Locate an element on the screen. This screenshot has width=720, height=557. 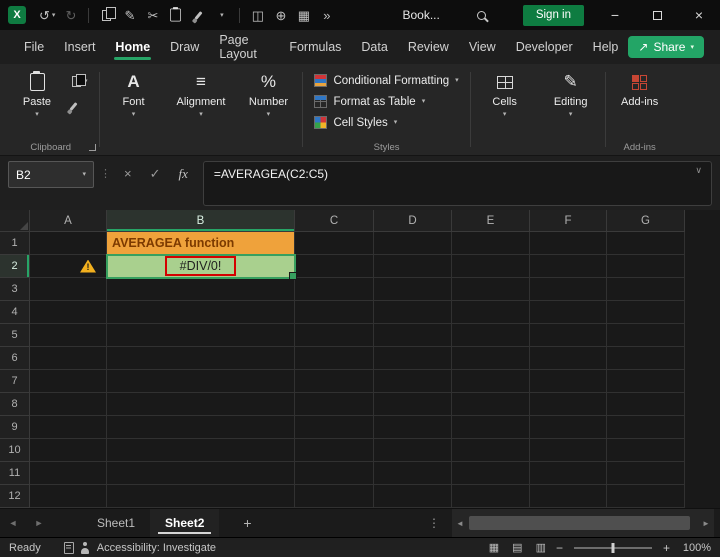
cell-c1 is located at coordinates (334, 243).